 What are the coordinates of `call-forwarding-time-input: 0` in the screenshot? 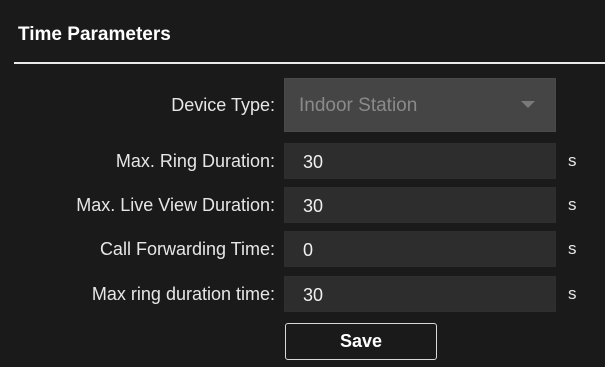 It's located at (420, 249).